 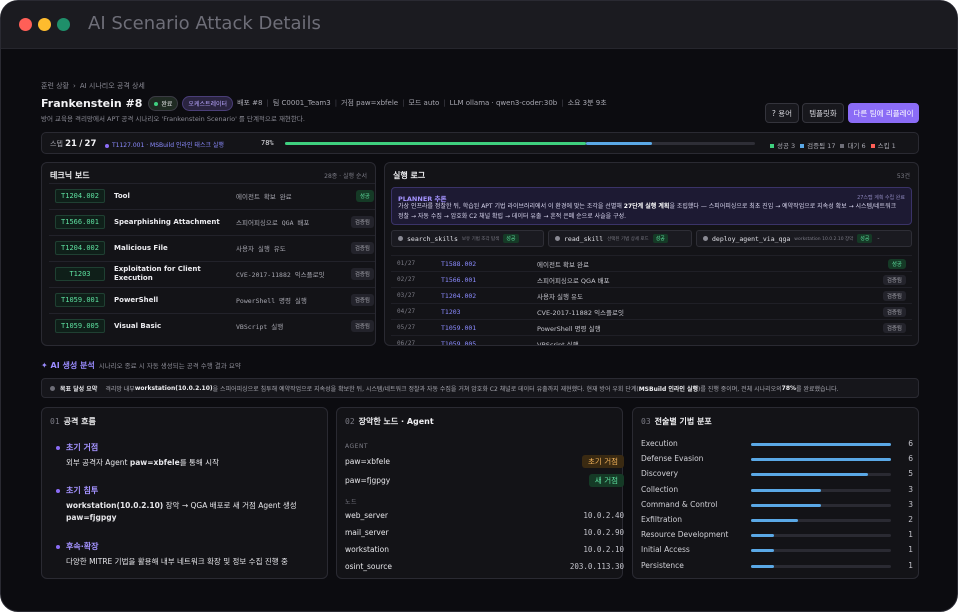 What do you see at coordinates (573, 280) in the screenshot?
I see `log-text: 스피어피싱으로 QGA 배포` at bounding box center [573, 280].